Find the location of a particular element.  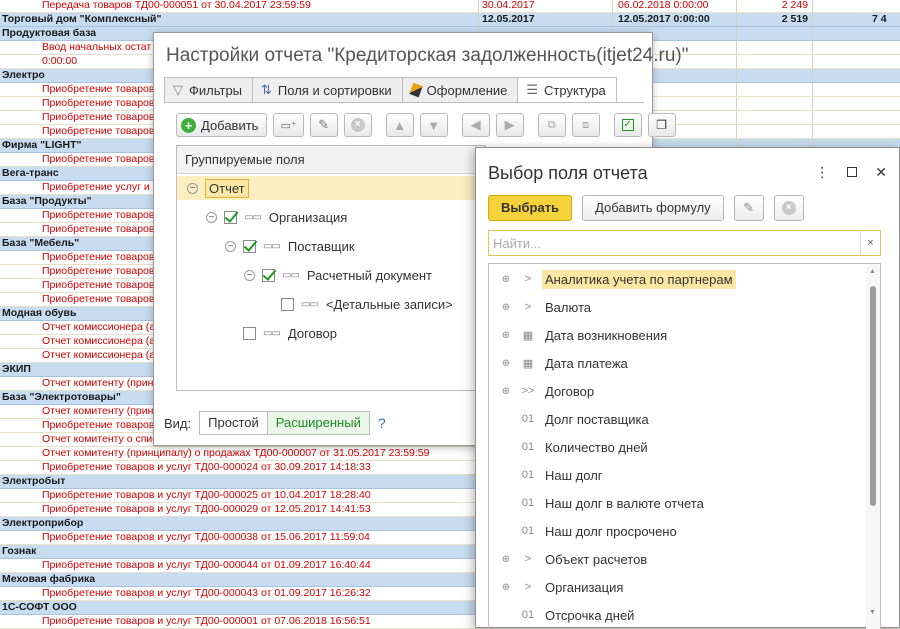

search-box: × is located at coordinates (684, 243).